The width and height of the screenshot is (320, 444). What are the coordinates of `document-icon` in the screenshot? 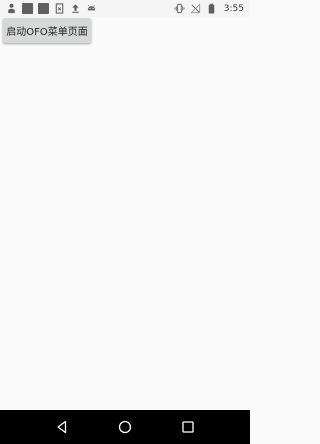 It's located at (59, 8).